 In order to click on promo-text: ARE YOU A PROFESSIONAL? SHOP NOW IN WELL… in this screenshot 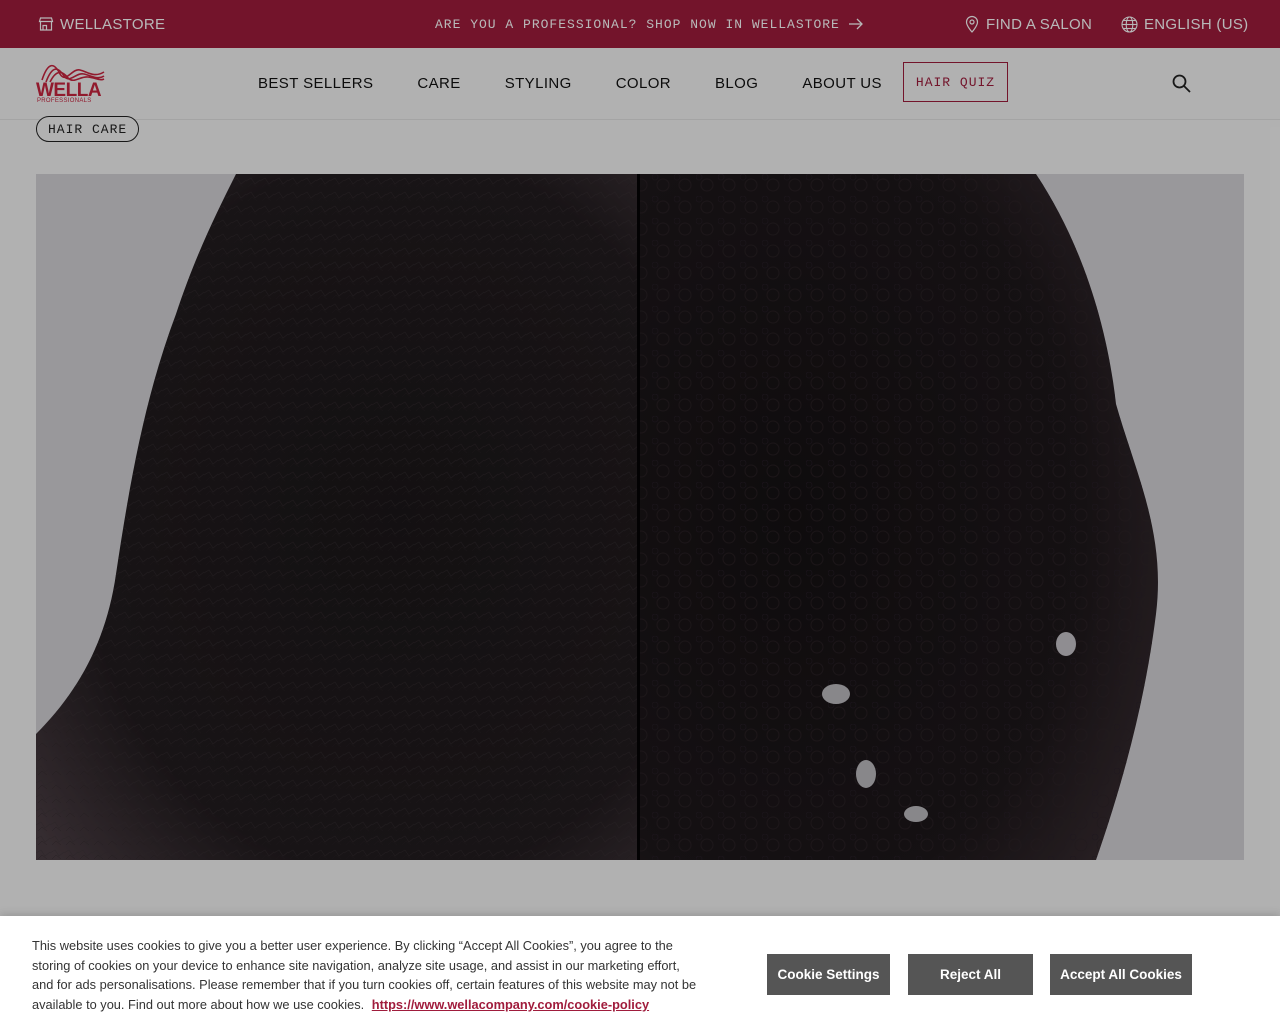, I will do `click(637, 24)`.